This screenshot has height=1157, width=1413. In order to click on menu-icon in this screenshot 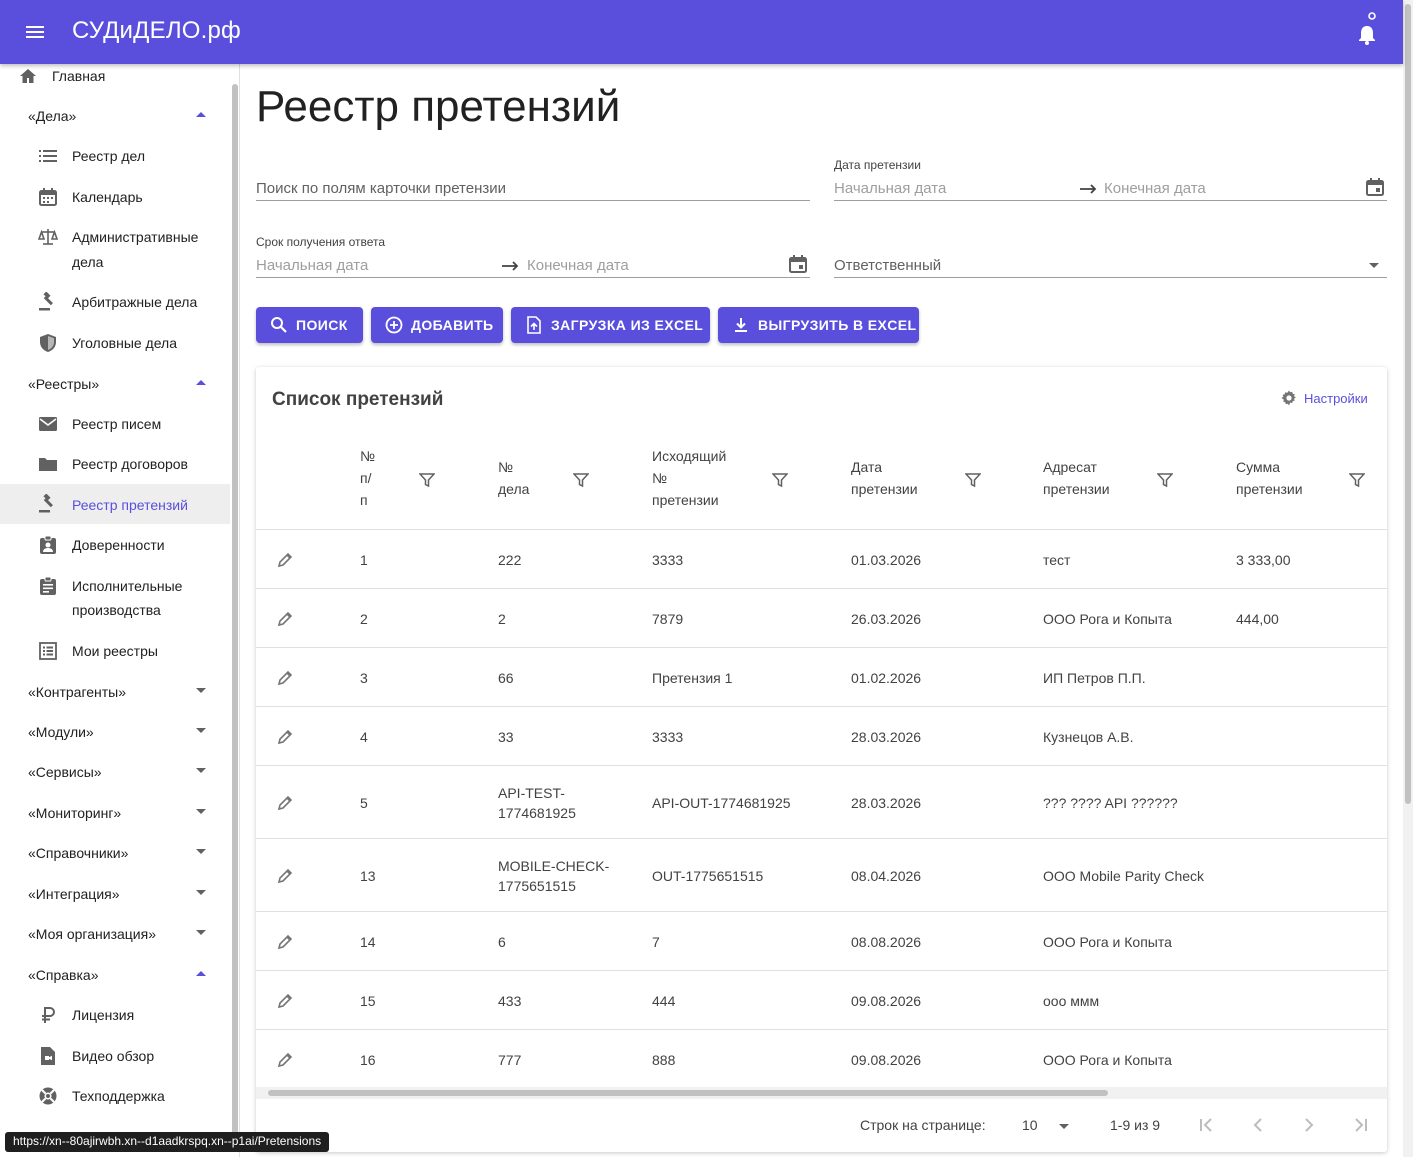, I will do `click(36, 32)`.